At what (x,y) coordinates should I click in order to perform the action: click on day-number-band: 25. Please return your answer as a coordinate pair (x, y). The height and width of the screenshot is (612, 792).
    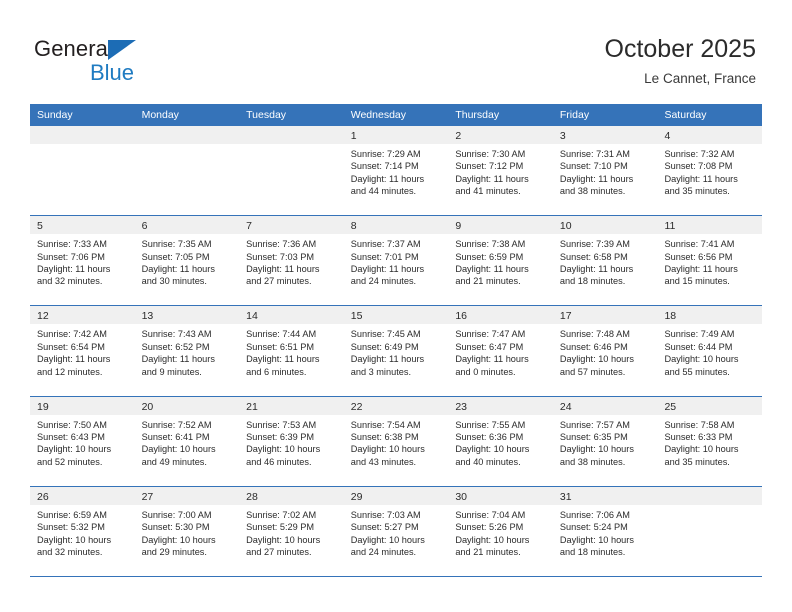
    Looking at the image, I should click on (710, 405).